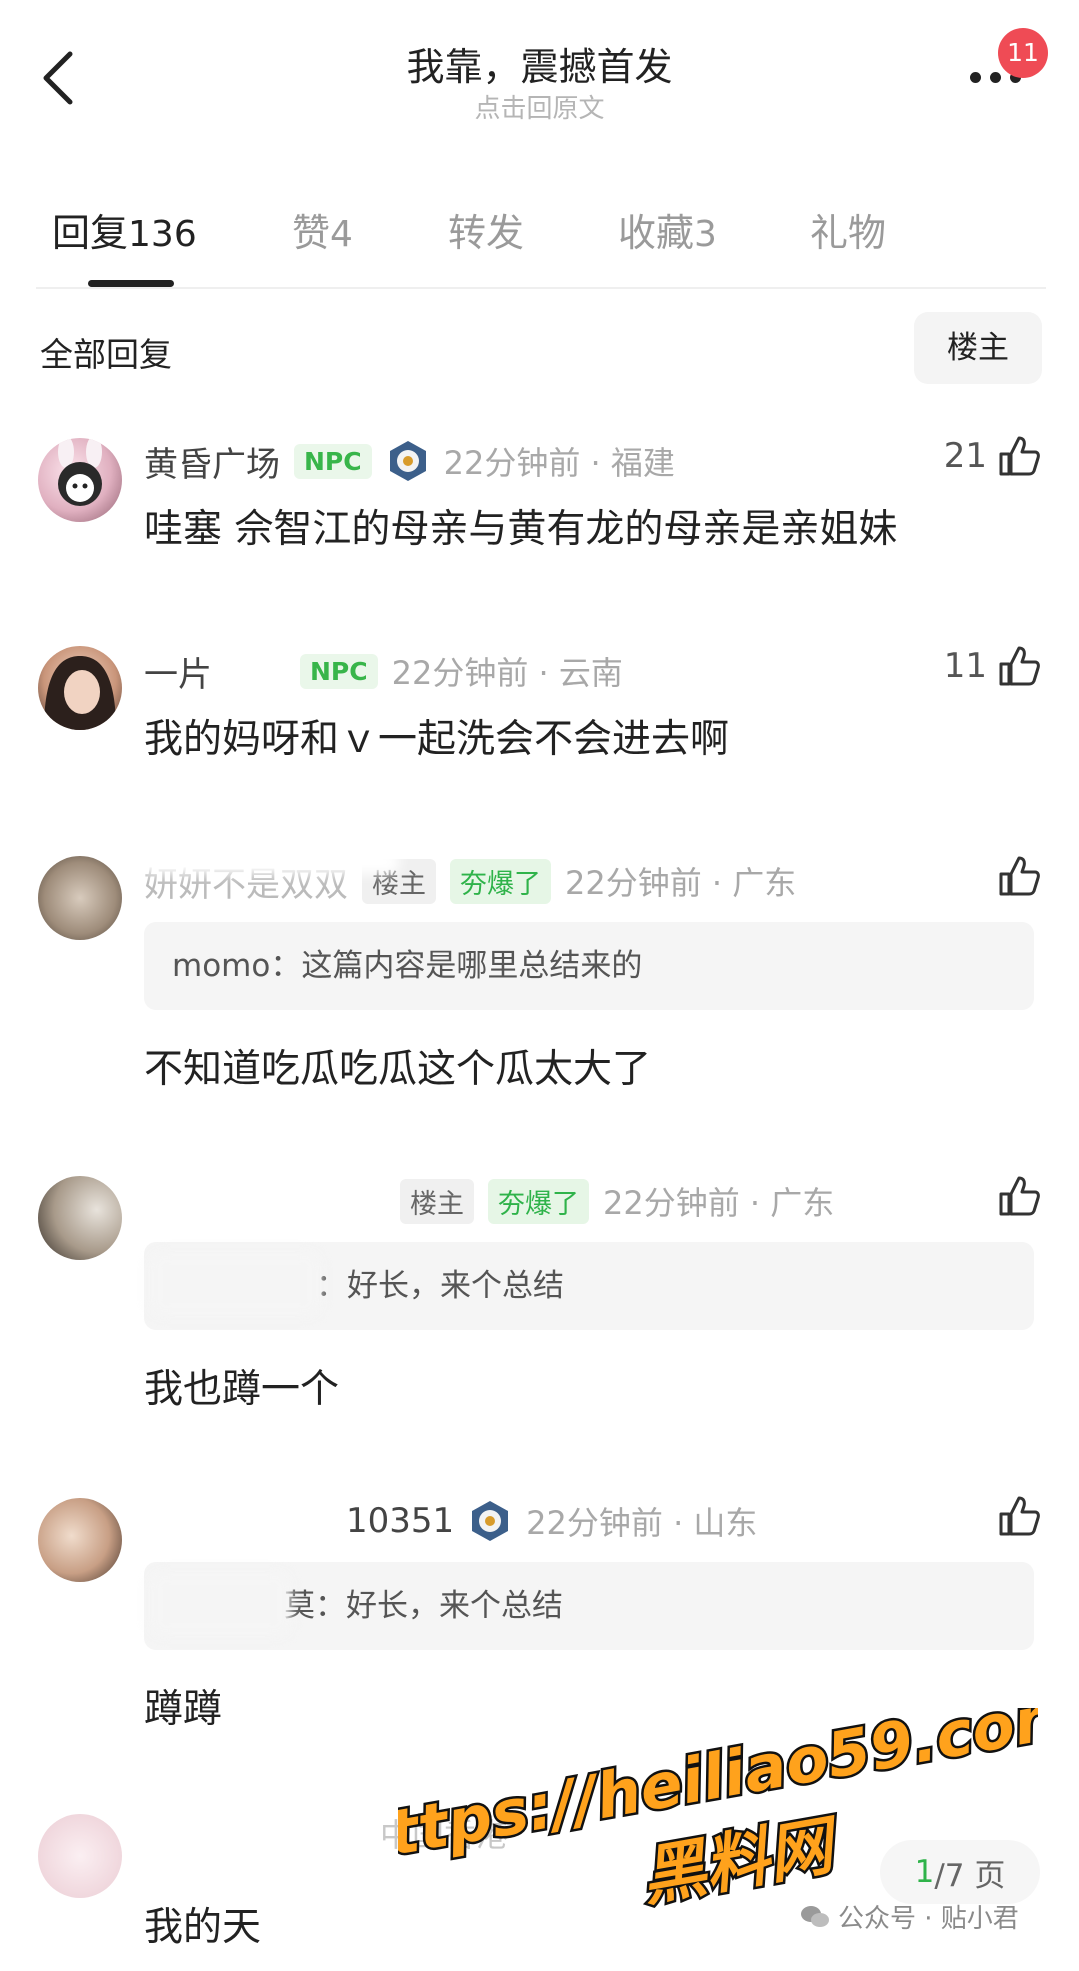 The height and width of the screenshot is (1971, 1079). I want to click on comment-text: 我的妈呀和ｖ一起洗会不会进去啊, so click(437, 739).